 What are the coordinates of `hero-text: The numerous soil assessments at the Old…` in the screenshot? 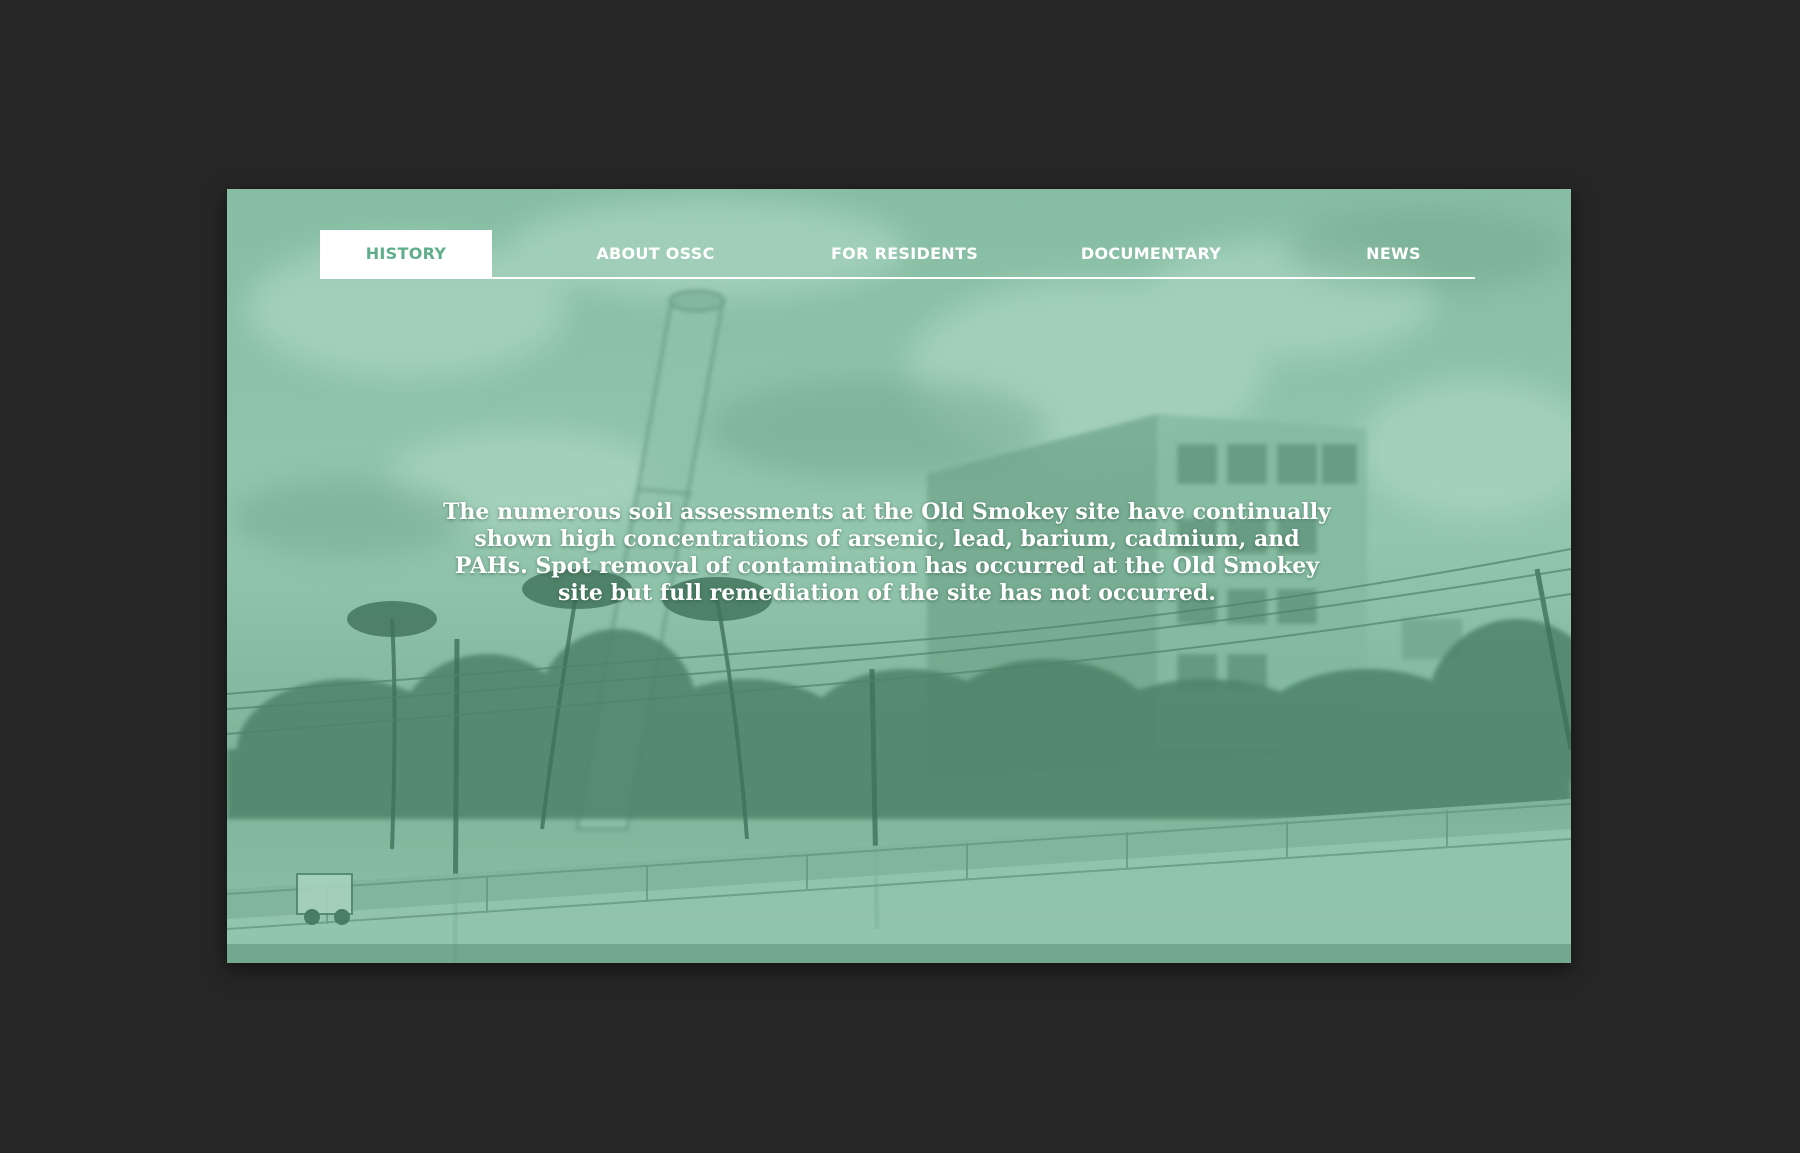 It's located at (887, 552).